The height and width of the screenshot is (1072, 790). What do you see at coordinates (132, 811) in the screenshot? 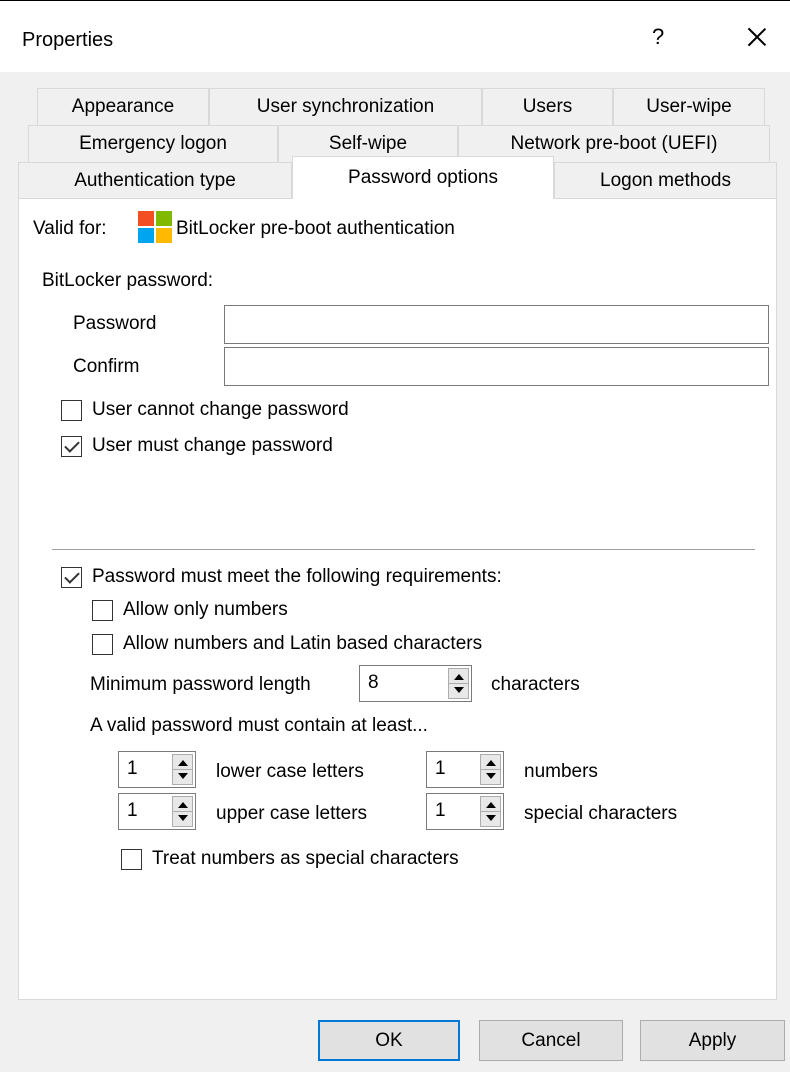
I see `upper-case-value: 1` at bounding box center [132, 811].